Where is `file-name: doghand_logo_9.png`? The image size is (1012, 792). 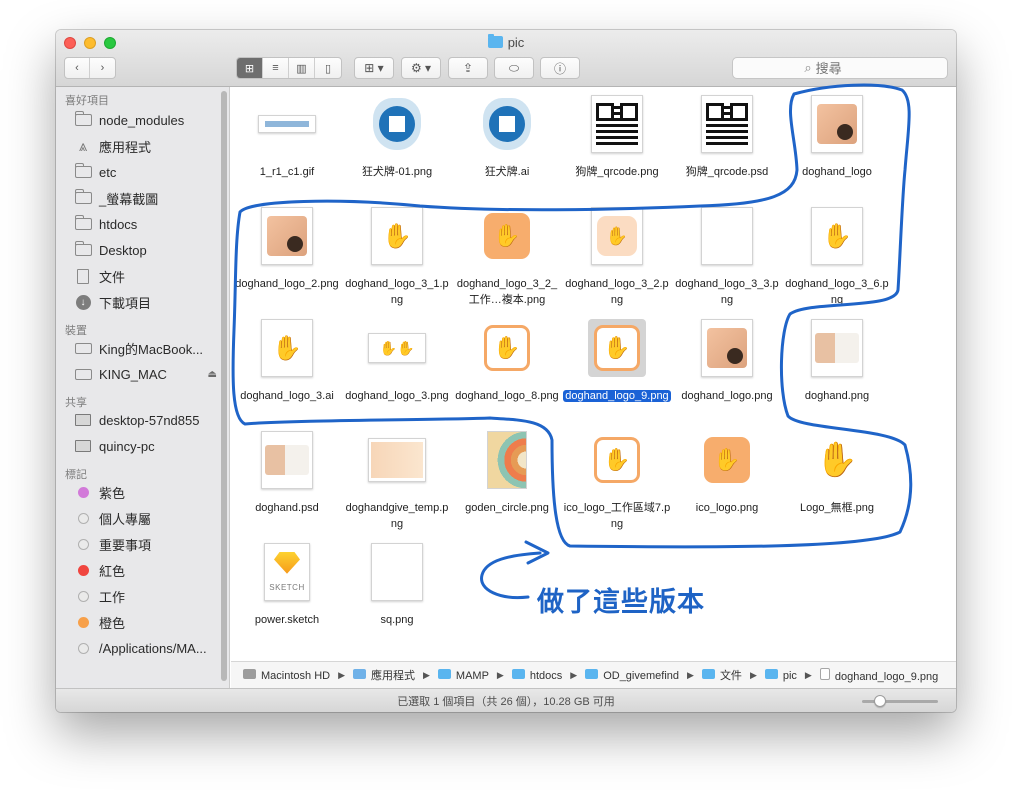
file-name: doghand_logo_9.png is located at coordinates (617, 396).